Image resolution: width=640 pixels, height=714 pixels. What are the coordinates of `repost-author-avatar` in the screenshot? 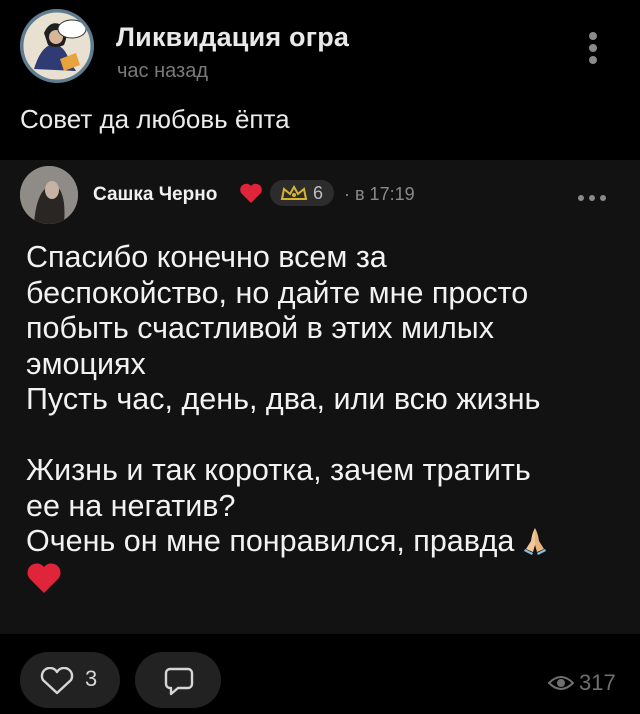 It's located at (49, 195).